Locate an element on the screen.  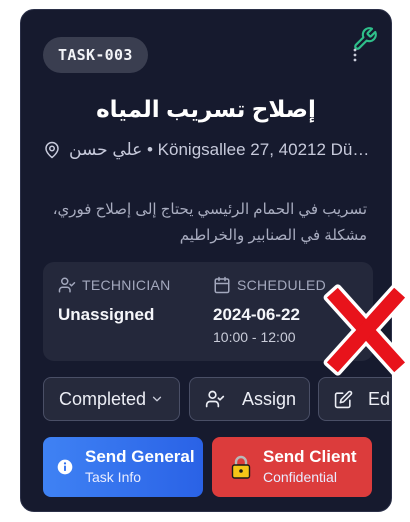
send-general-subtitle: Task Info is located at coordinates (113, 477).